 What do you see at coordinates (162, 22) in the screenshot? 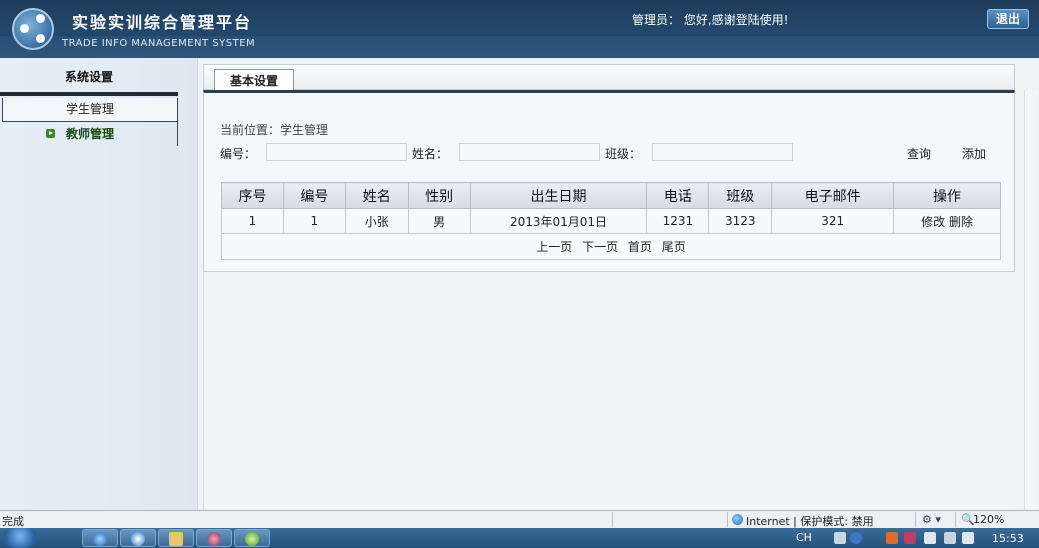
I see `app-title: 实验实训综合管理平台` at bounding box center [162, 22].